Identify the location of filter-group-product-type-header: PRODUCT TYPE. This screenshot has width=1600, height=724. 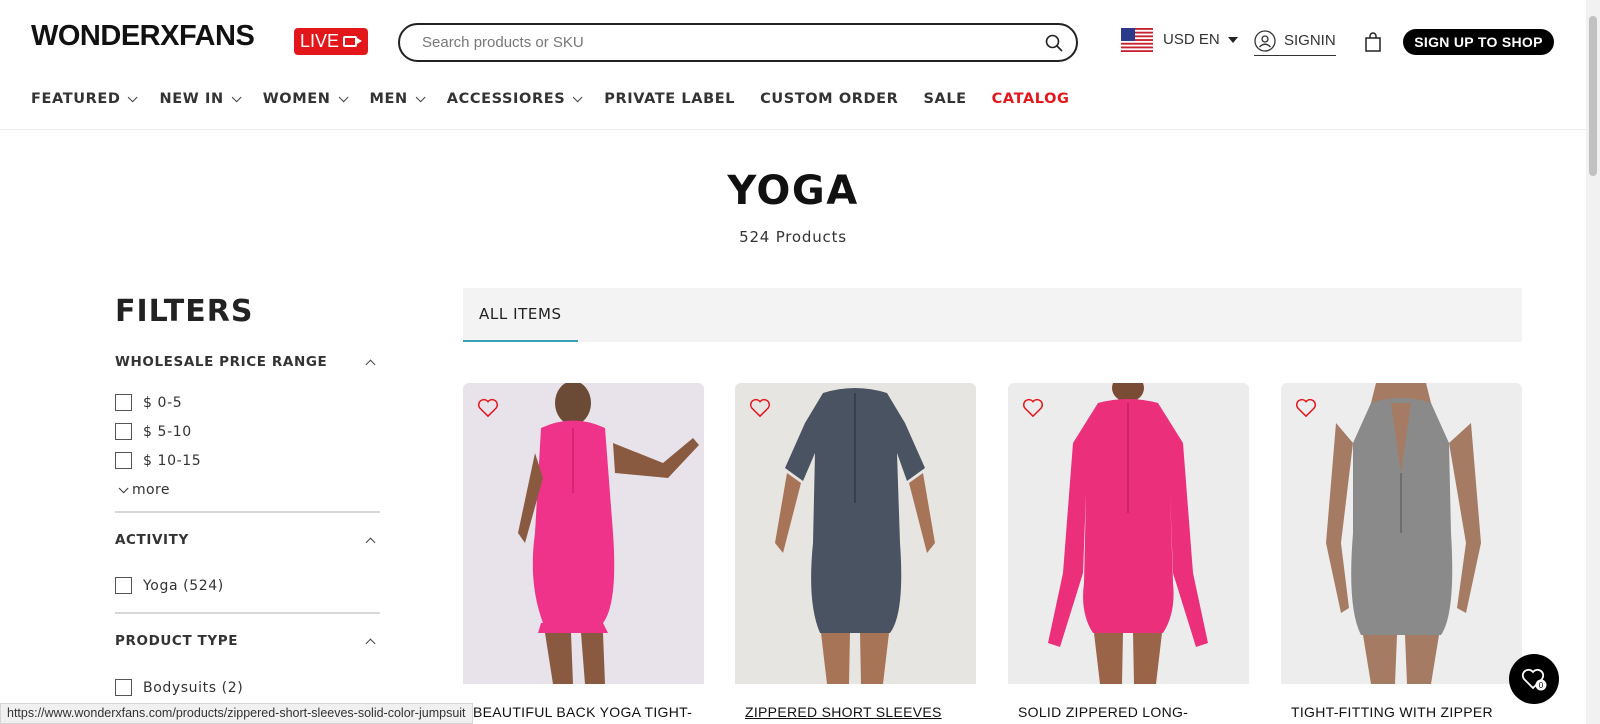
(247, 641).